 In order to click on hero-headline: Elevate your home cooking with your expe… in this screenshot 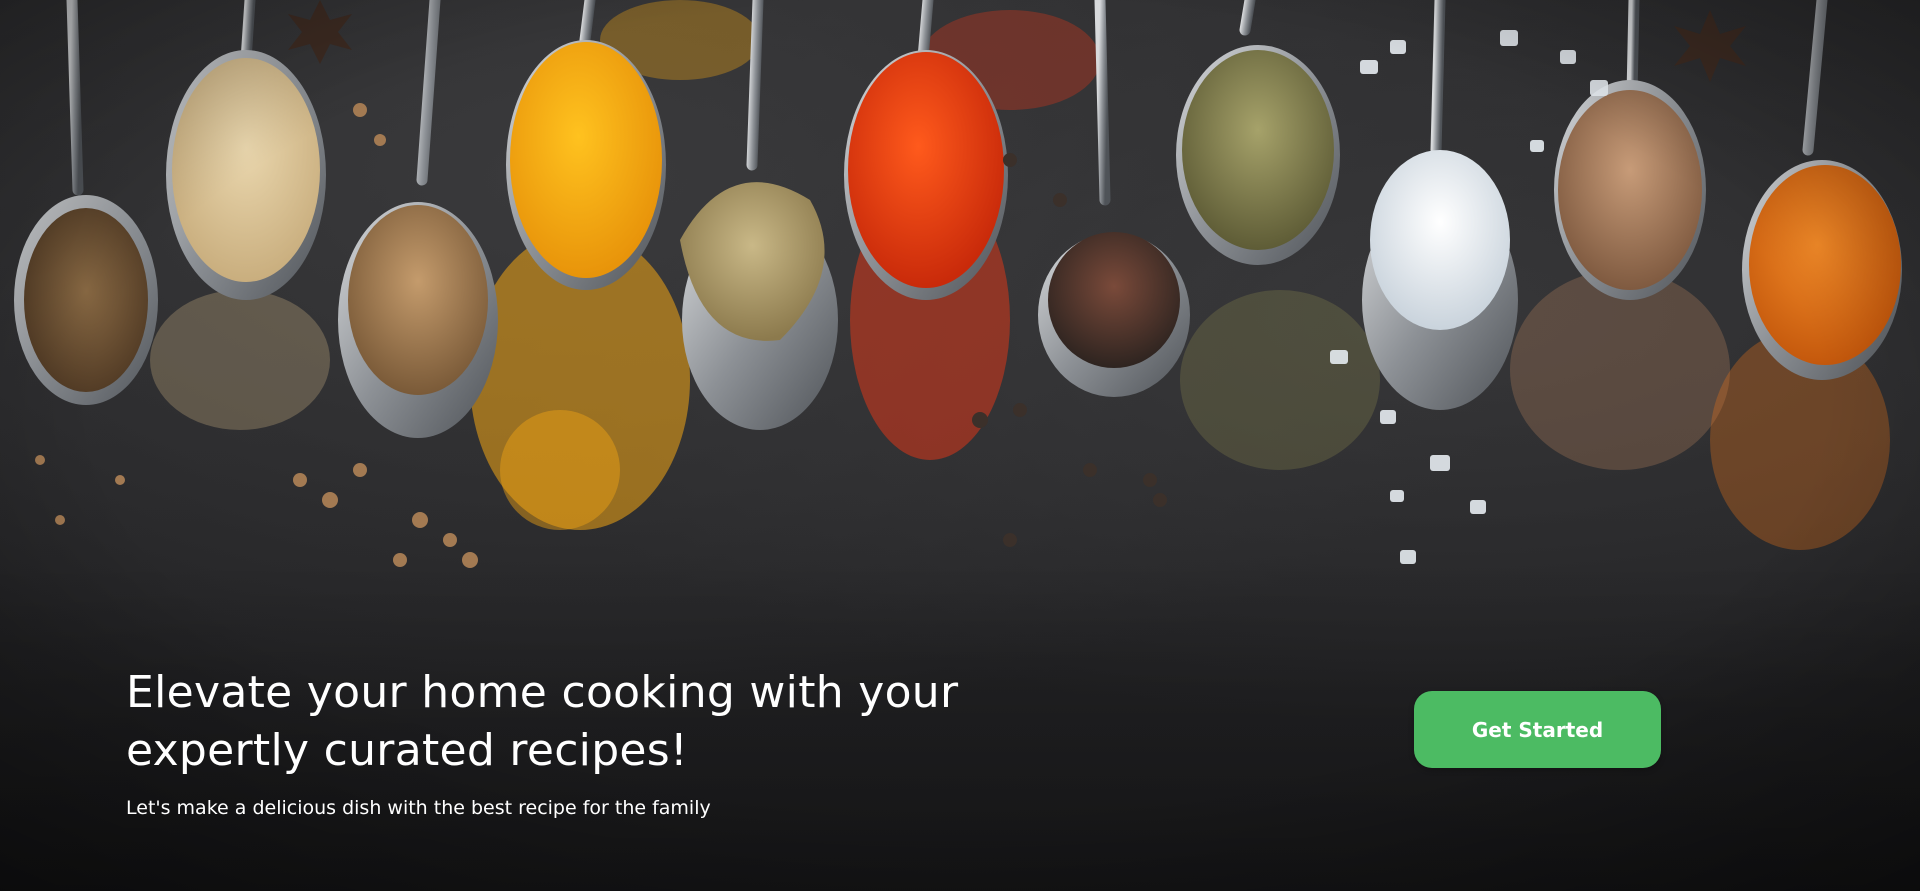, I will do `click(542, 721)`.